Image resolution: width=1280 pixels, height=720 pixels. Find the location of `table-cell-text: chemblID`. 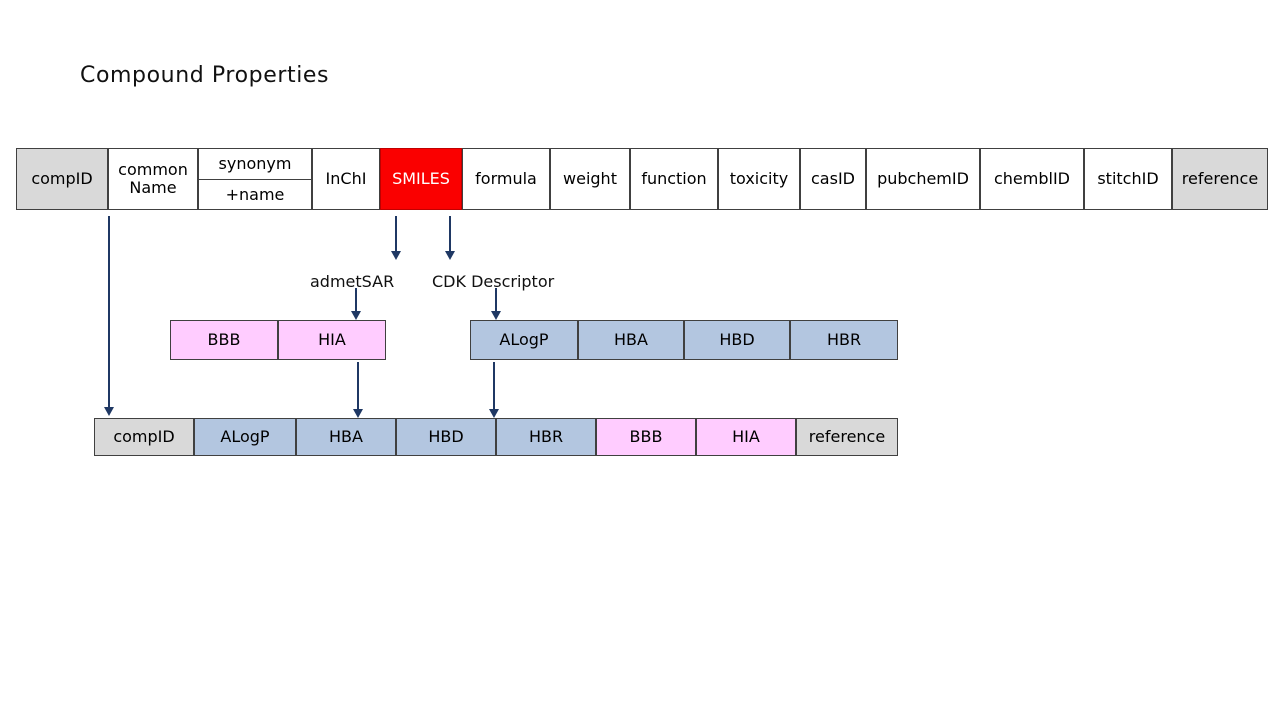

table-cell-text: chemblID is located at coordinates (1031, 178).